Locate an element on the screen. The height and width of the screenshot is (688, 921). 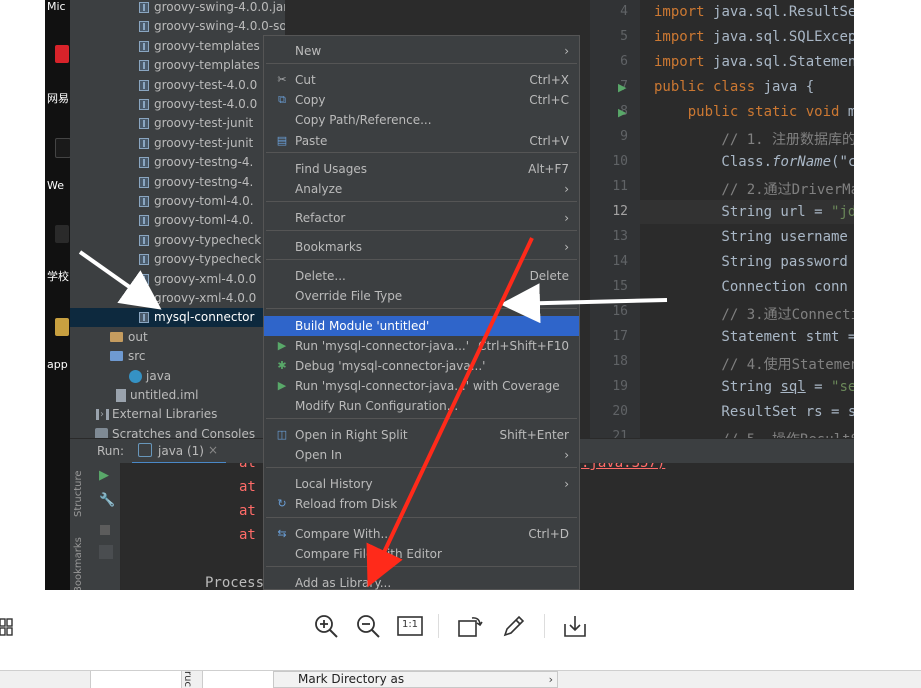
edit-icon is located at coordinates (514, 626).